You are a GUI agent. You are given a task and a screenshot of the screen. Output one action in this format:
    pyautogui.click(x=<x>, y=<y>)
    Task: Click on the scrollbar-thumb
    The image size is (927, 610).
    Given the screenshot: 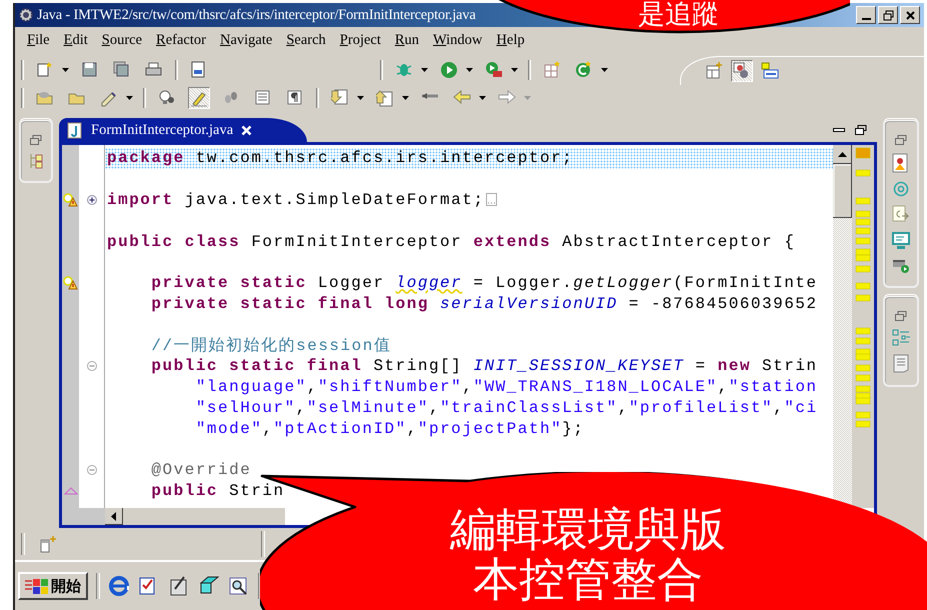 What is the action you would take?
    pyautogui.click(x=842, y=191)
    